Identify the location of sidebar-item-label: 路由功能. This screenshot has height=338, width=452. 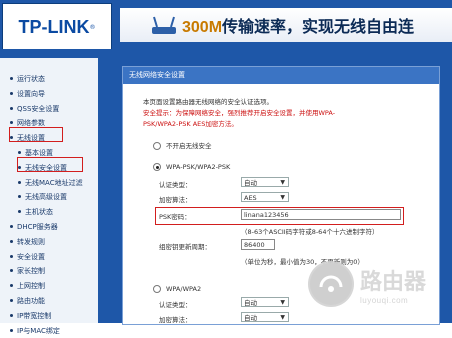
(31, 300).